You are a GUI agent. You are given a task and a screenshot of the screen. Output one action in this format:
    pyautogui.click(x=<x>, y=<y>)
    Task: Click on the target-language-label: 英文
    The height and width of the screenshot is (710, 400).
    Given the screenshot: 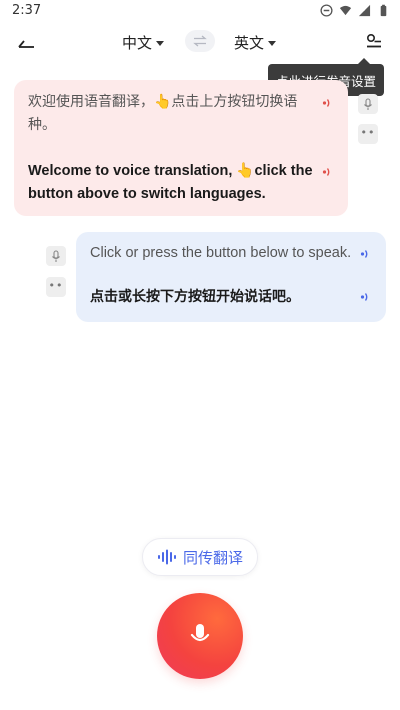 What is the action you would take?
    pyautogui.click(x=249, y=43)
    